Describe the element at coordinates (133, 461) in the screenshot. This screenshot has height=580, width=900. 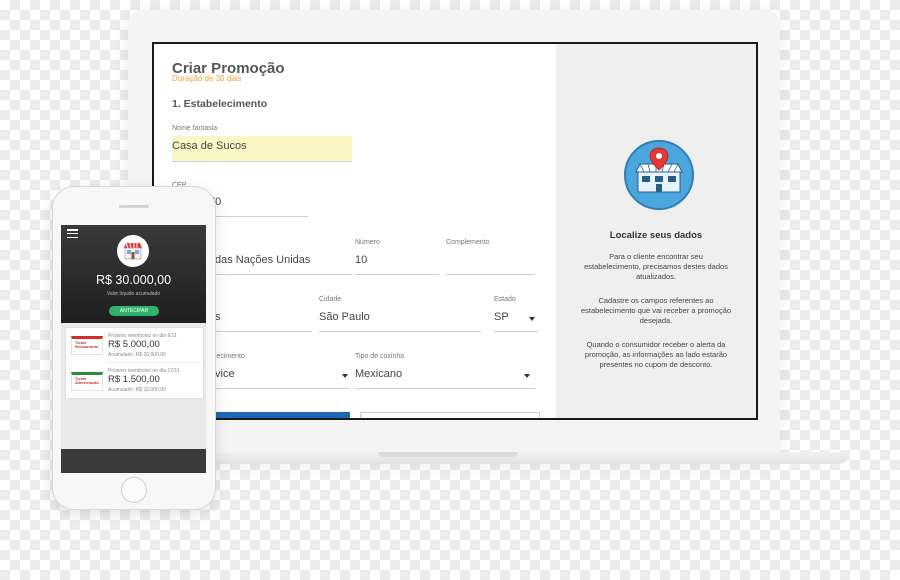
I see `phone-bottom-bar` at that location.